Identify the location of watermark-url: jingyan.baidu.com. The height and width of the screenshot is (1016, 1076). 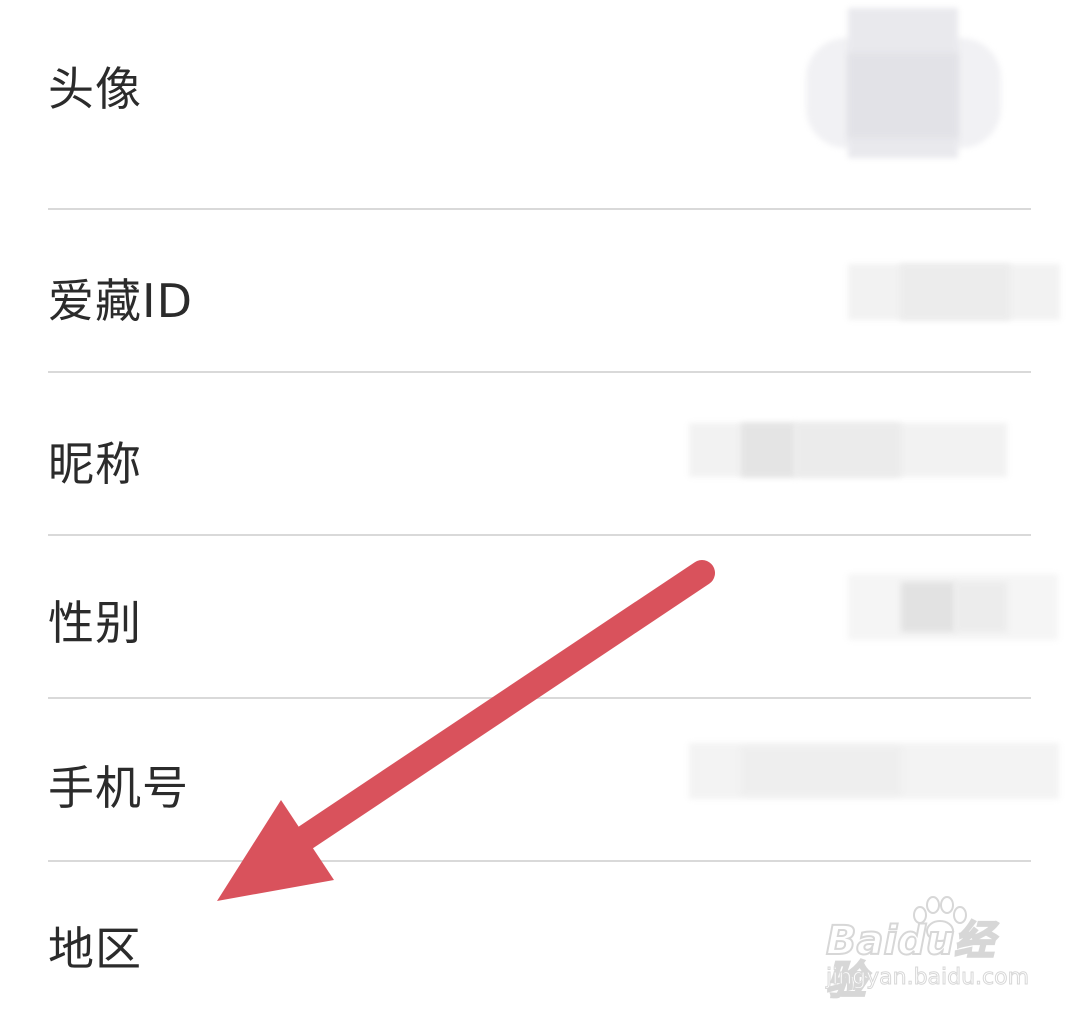
(927, 977).